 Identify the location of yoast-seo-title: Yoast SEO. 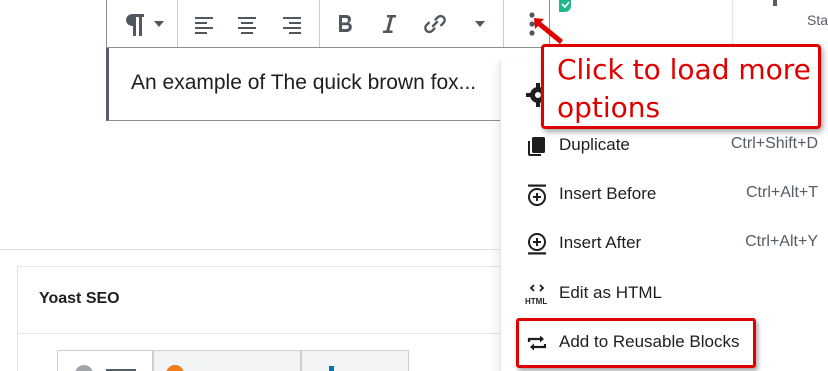
(79, 298).